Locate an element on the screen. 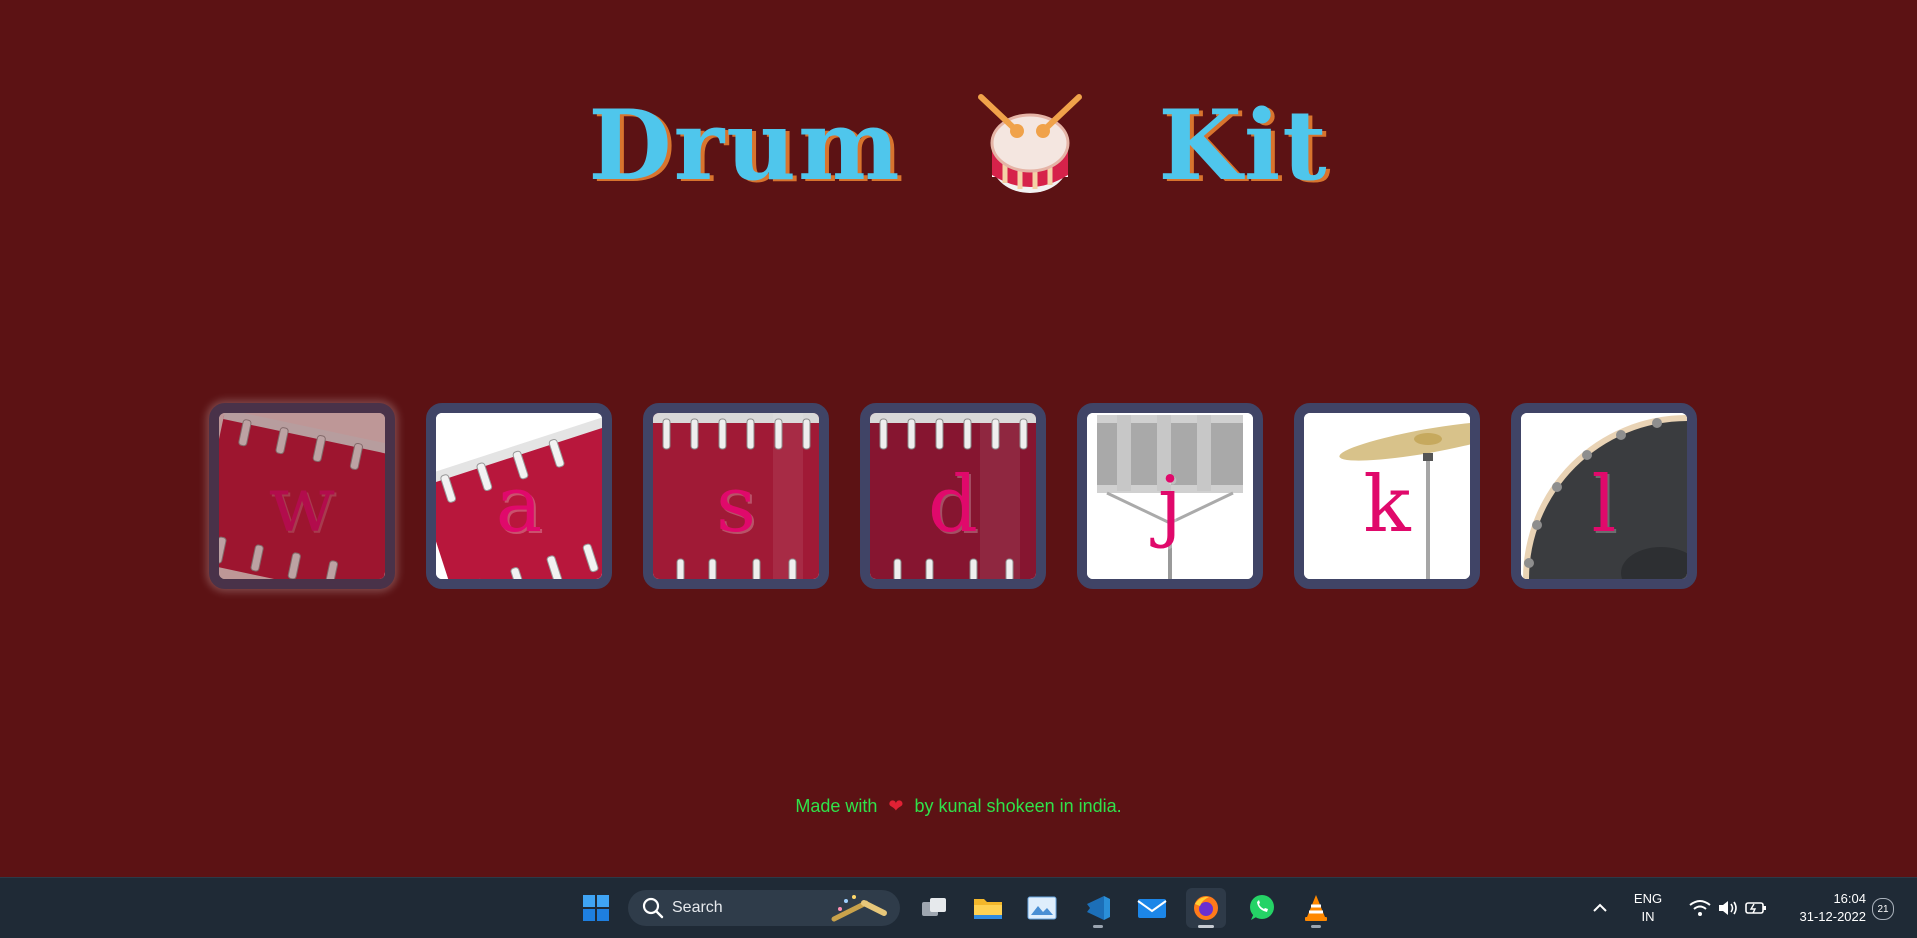 Image resolution: width=1917 pixels, height=938 pixels. task-view-icon is located at coordinates (934, 908).